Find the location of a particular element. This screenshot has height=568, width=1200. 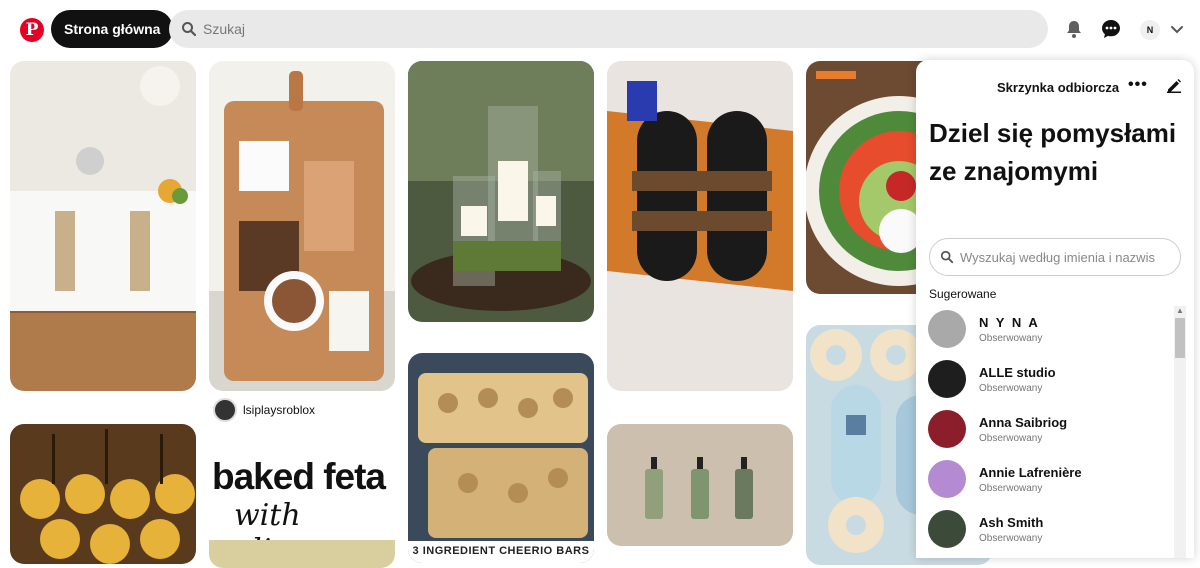

user-name: Annie Lafrenière is located at coordinates (1030, 472).